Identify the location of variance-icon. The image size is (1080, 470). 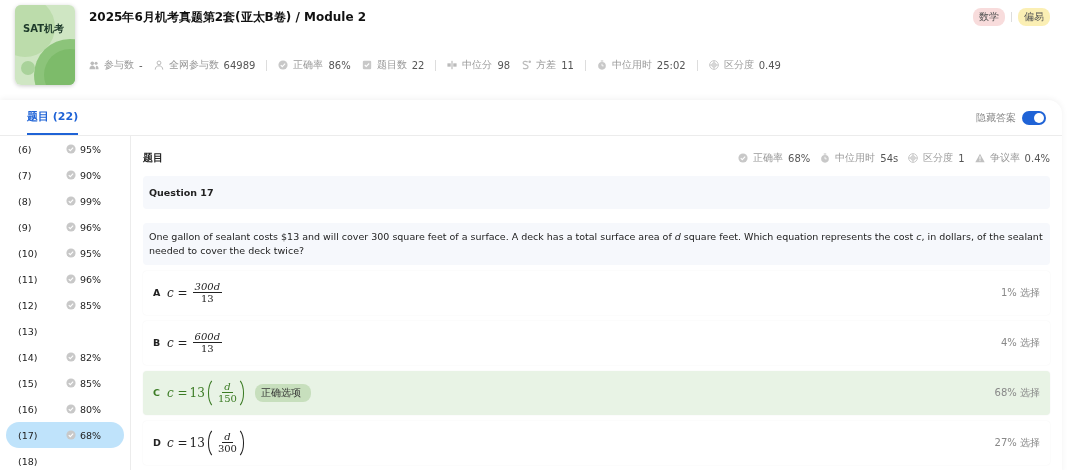
(526, 65).